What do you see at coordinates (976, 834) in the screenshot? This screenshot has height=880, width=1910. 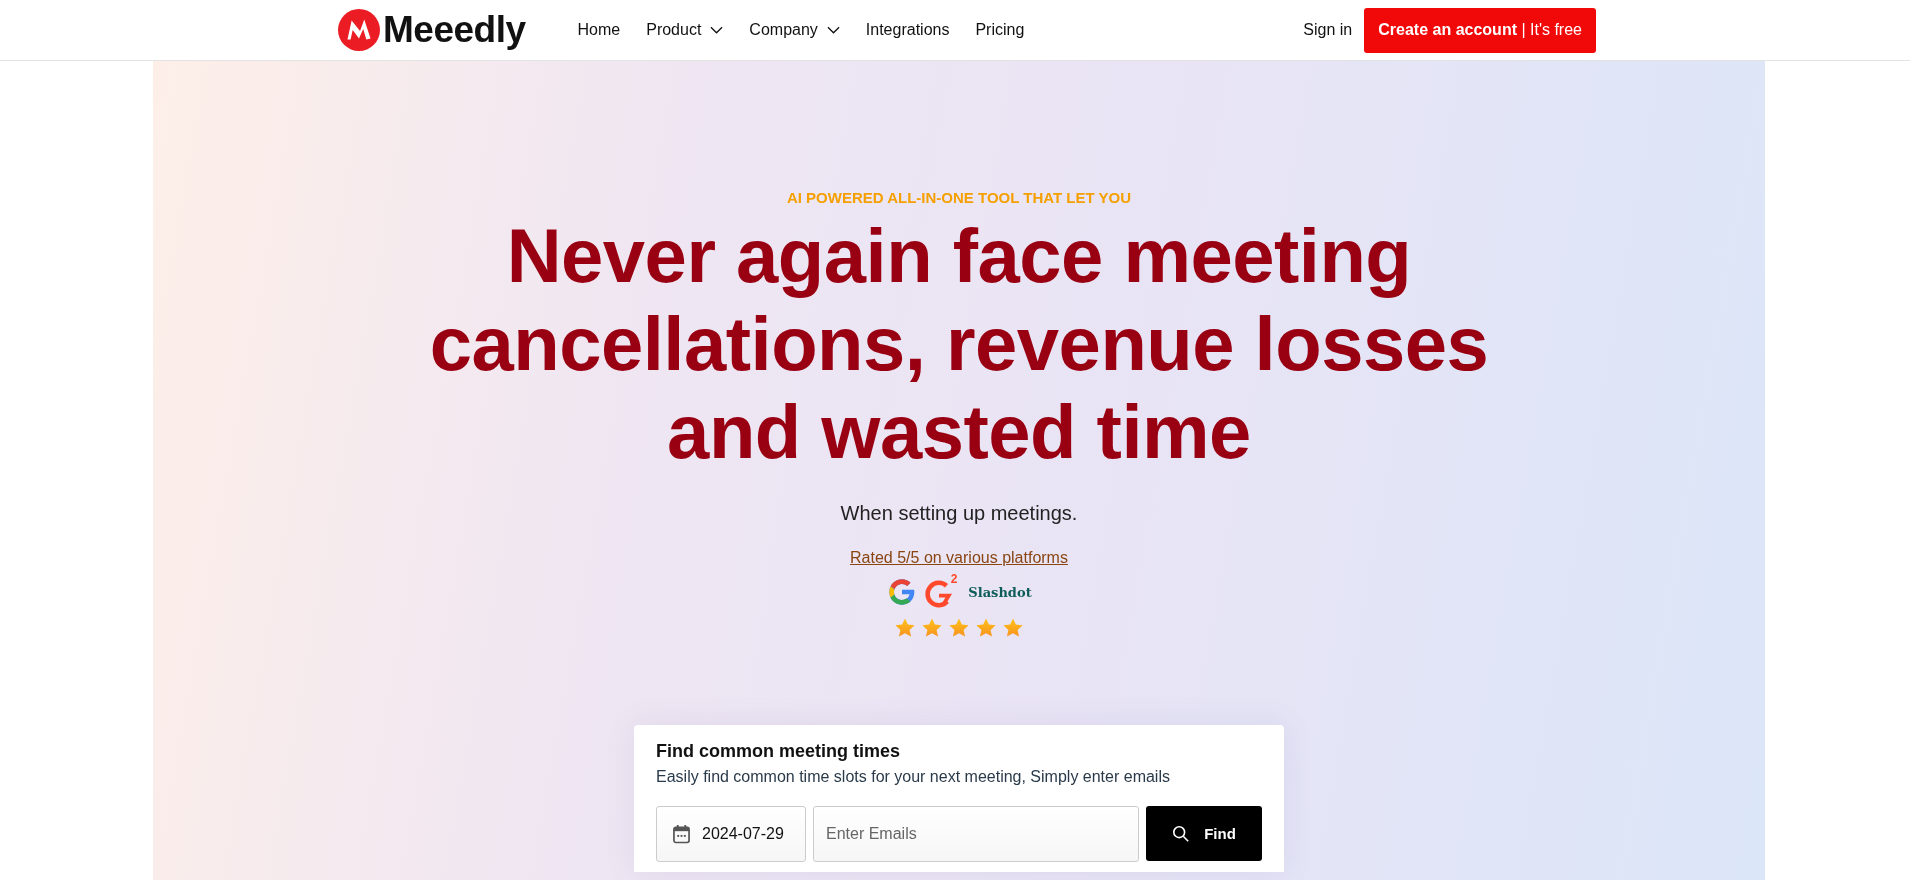 I see `email-field: Enter Emails` at bounding box center [976, 834].